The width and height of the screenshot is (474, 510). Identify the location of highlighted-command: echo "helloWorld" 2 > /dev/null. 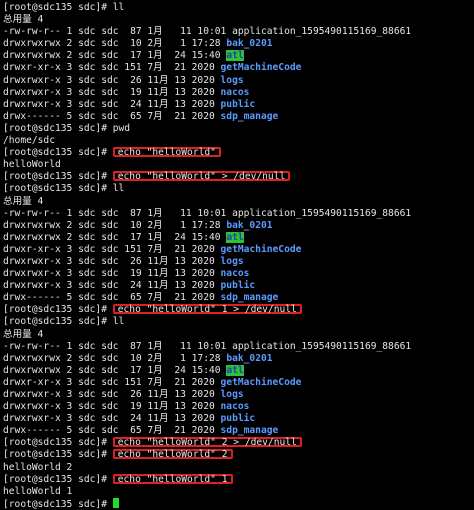
(207, 442).